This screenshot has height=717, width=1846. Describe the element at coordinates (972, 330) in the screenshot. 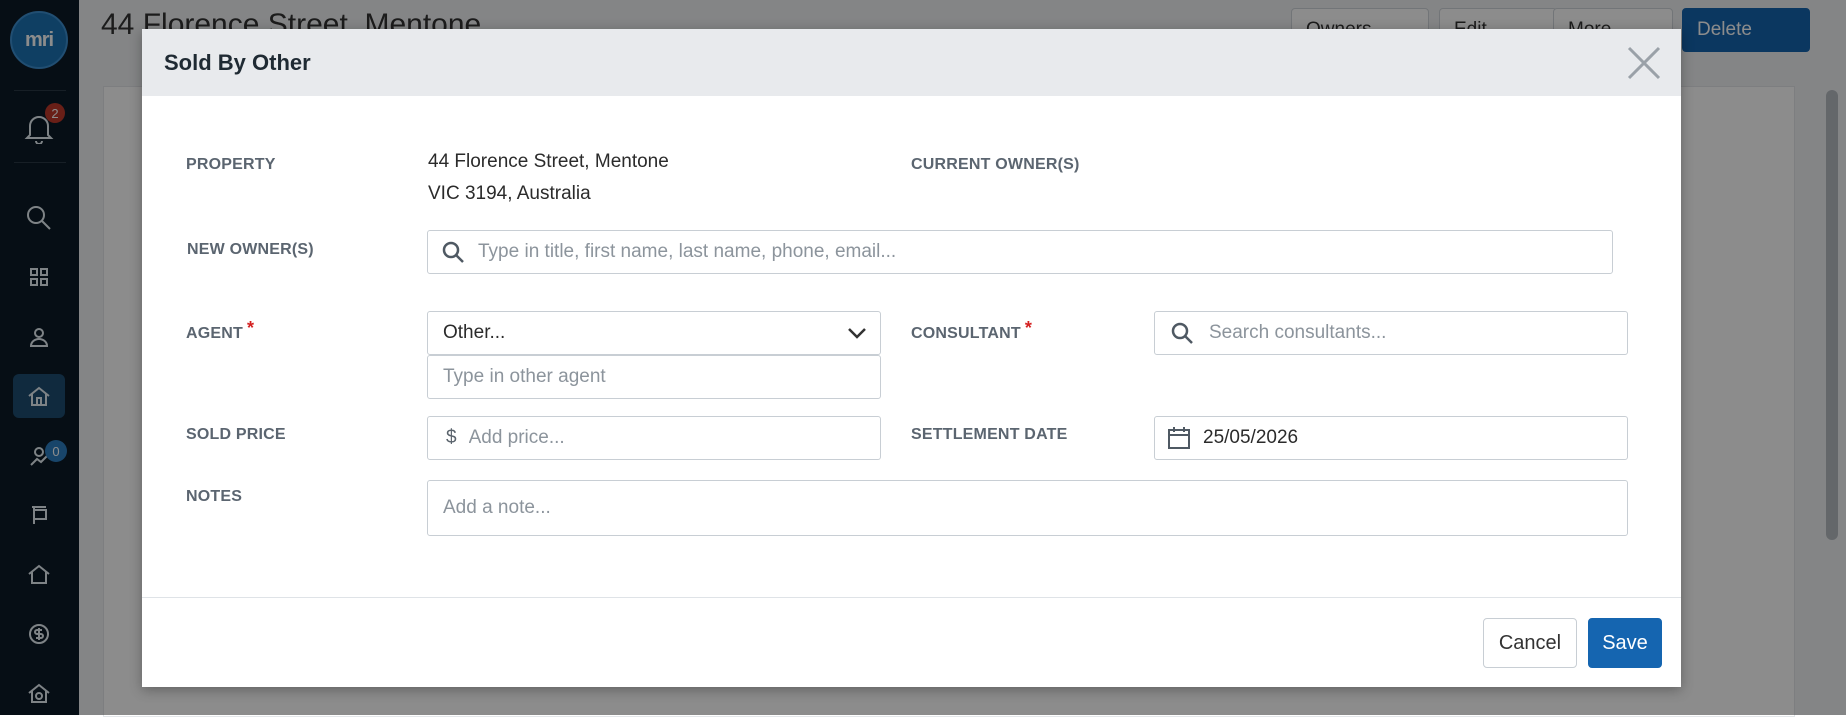

I see `consultant-label: CONSULTANT *` at that location.